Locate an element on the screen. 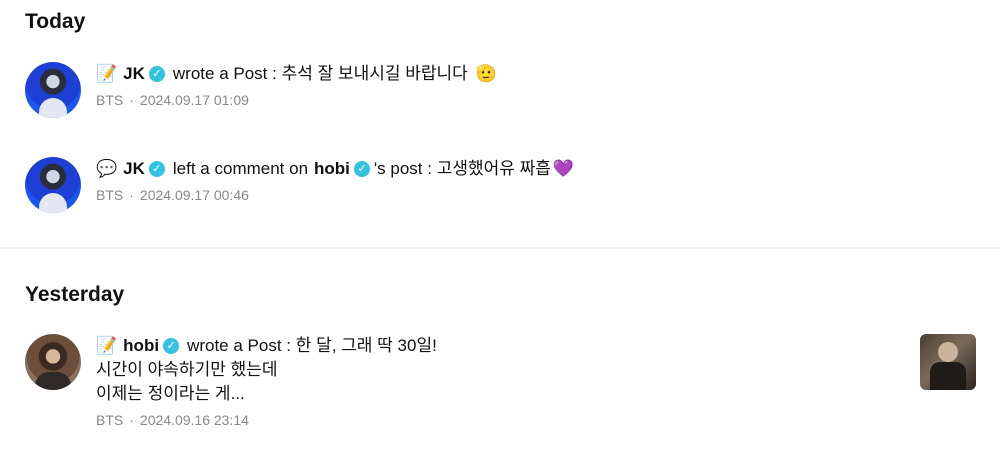 The width and height of the screenshot is (1000, 455). speech-bubble-icon: 💬 is located at coordinates (107, 168).